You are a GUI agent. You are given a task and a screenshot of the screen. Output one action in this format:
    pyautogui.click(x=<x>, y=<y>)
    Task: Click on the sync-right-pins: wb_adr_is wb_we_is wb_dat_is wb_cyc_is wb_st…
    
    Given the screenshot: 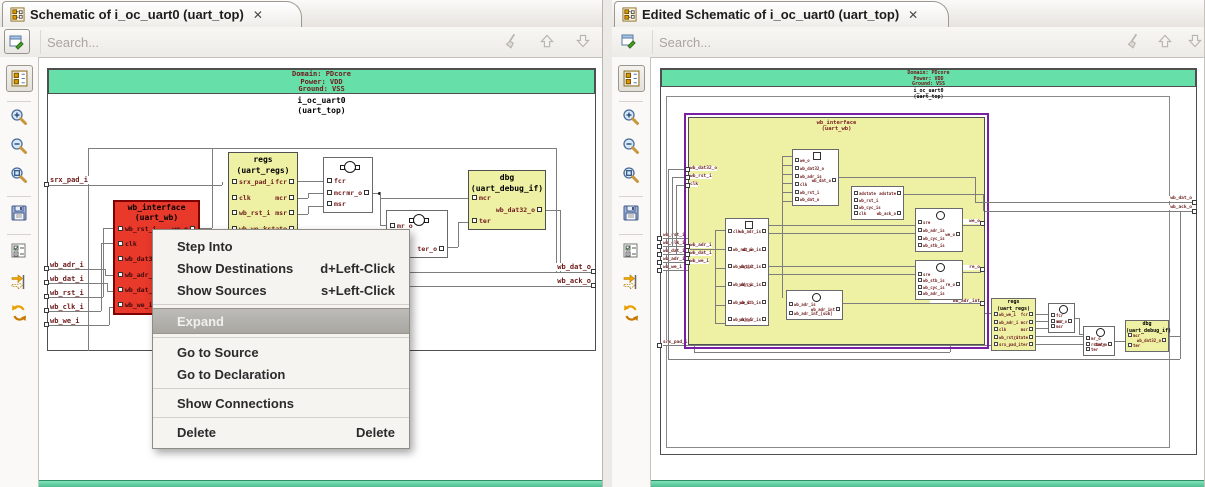 What is the action you would take?
    pyautogui.click(x=747, y=276)
    